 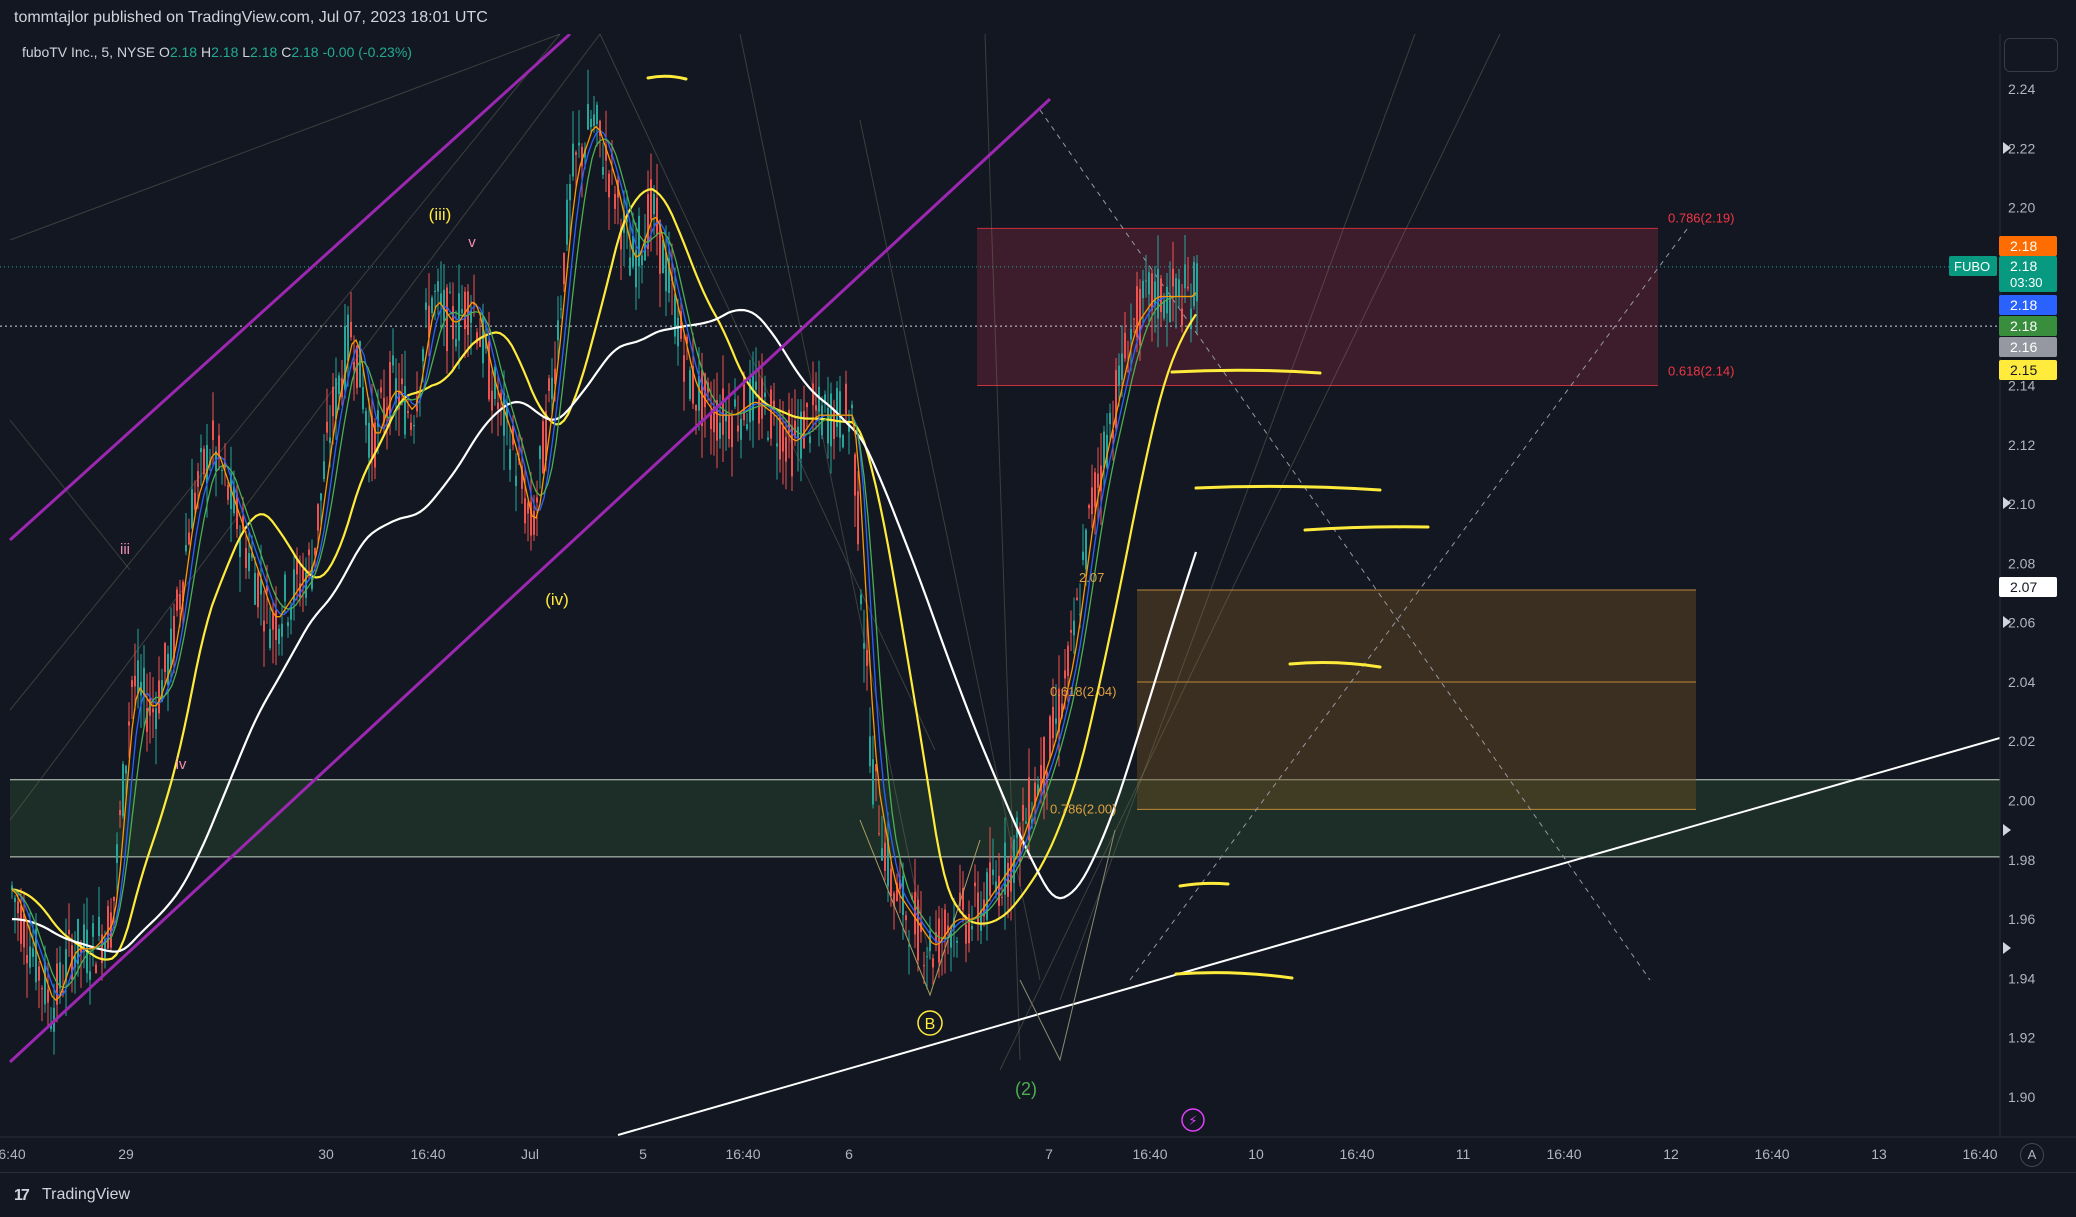 I want to click on auto-scale-button: A, so click(x=2032, y=1155).